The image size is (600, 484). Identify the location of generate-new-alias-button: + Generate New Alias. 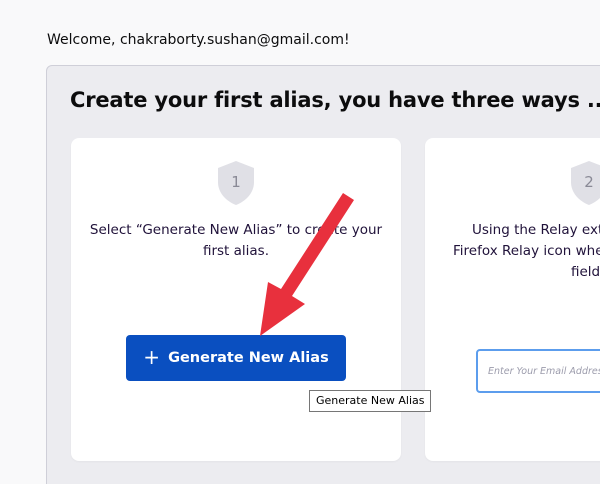
(236, 358).